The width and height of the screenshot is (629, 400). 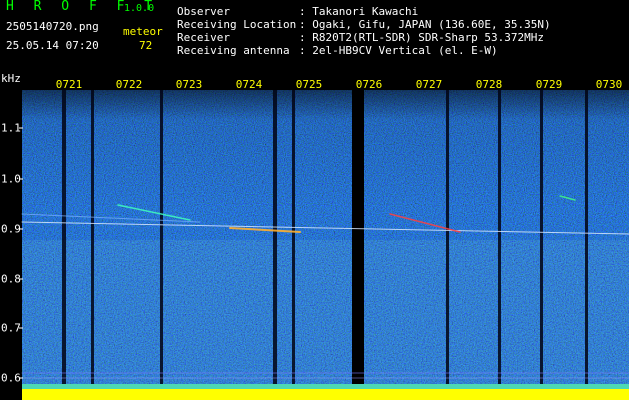 I want to click on dead-band, so click(x=358, y=241).